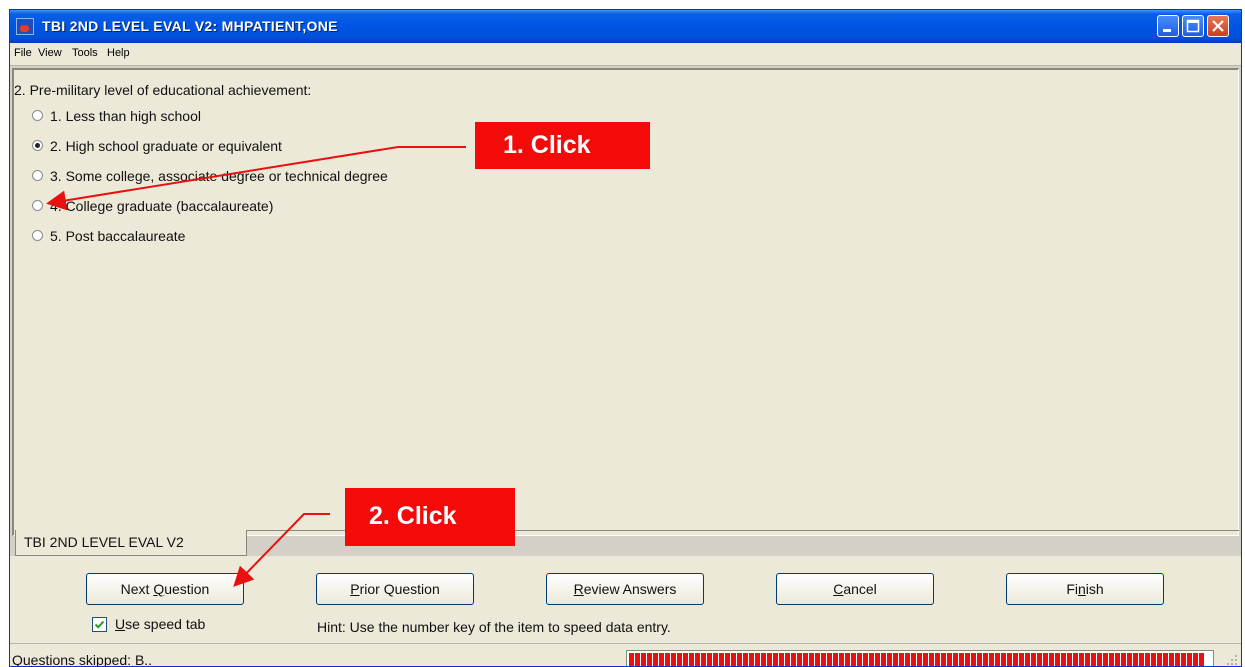  I want to click on status-text: Questions skipped: B.., so click(82, 659).